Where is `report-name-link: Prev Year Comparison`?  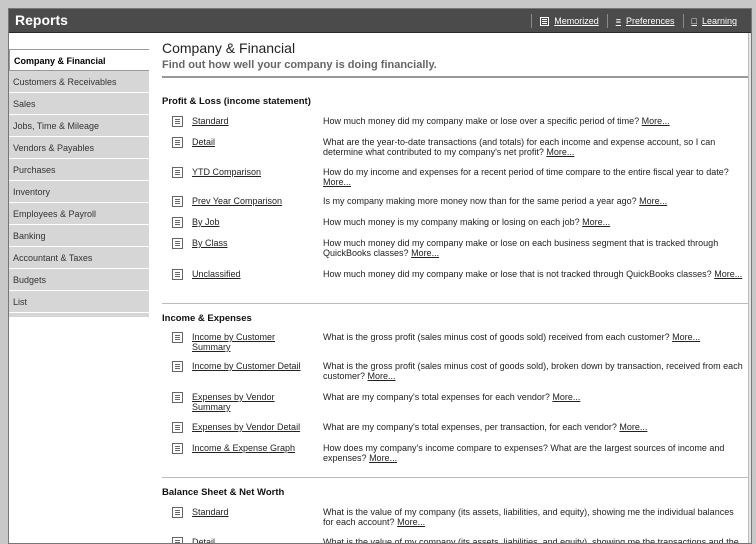
report-name-link: Prev Year Comparison is located at coordinates (251, 201).